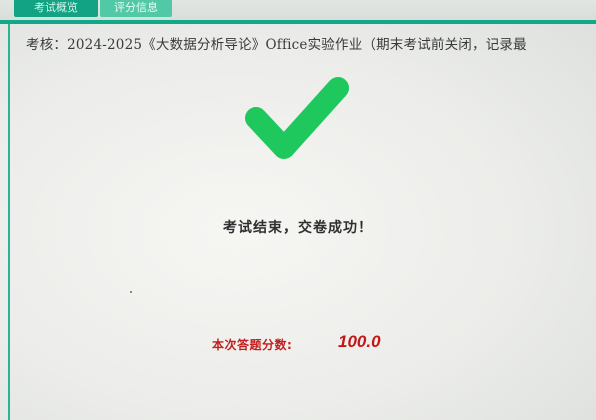 The height and width of the screenshot is (420, 596). Describe the element at coordinates (297, 118) in the screenshot. I see `checkmark-icon` at that location.